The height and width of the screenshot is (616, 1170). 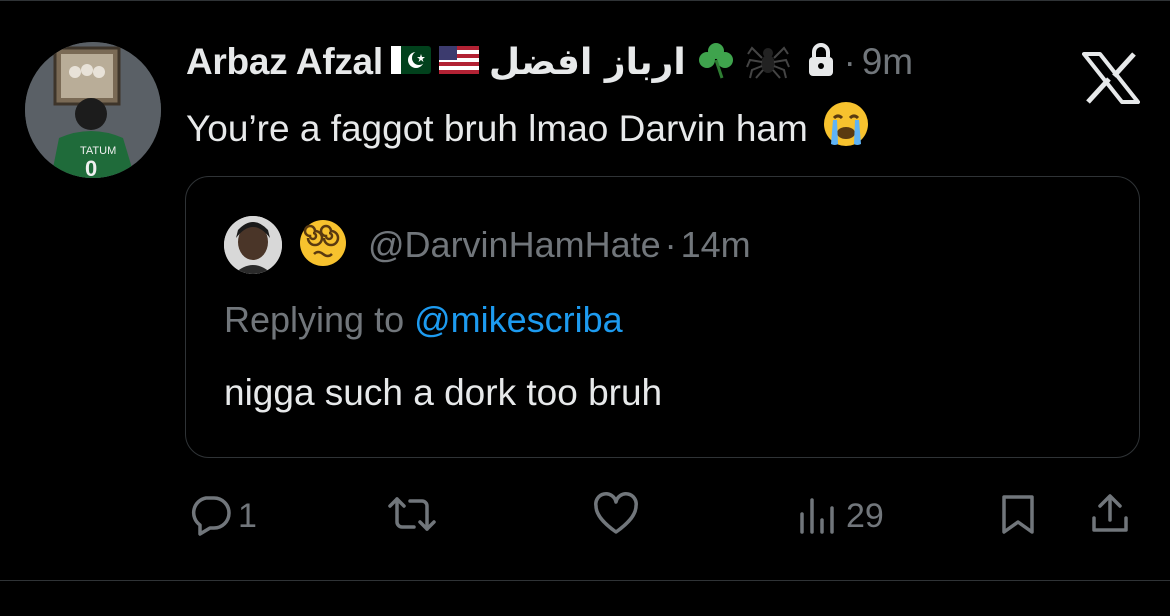 I want to click on share-icon, so click(x=1110, y=516).